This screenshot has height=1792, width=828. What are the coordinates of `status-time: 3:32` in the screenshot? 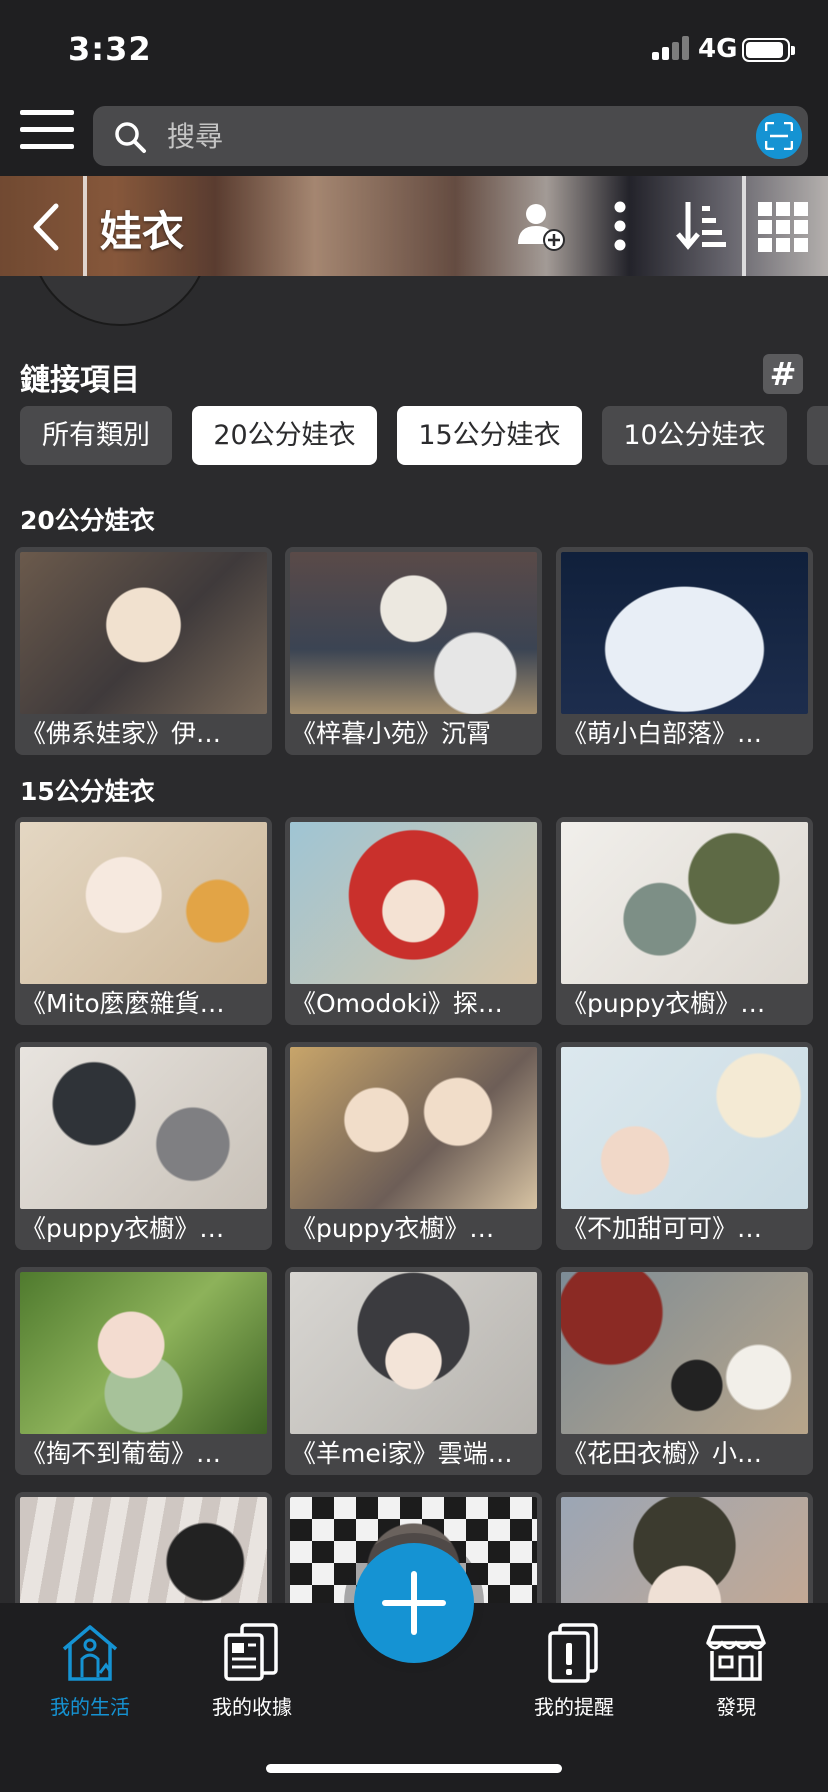 It's located at (110, 49).